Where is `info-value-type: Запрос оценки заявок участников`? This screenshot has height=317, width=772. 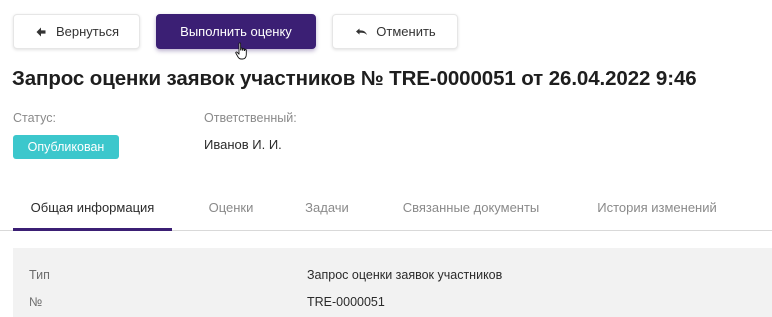 info-value-type: Запрос оценки заявок участников is located at coordinates (405, 275).